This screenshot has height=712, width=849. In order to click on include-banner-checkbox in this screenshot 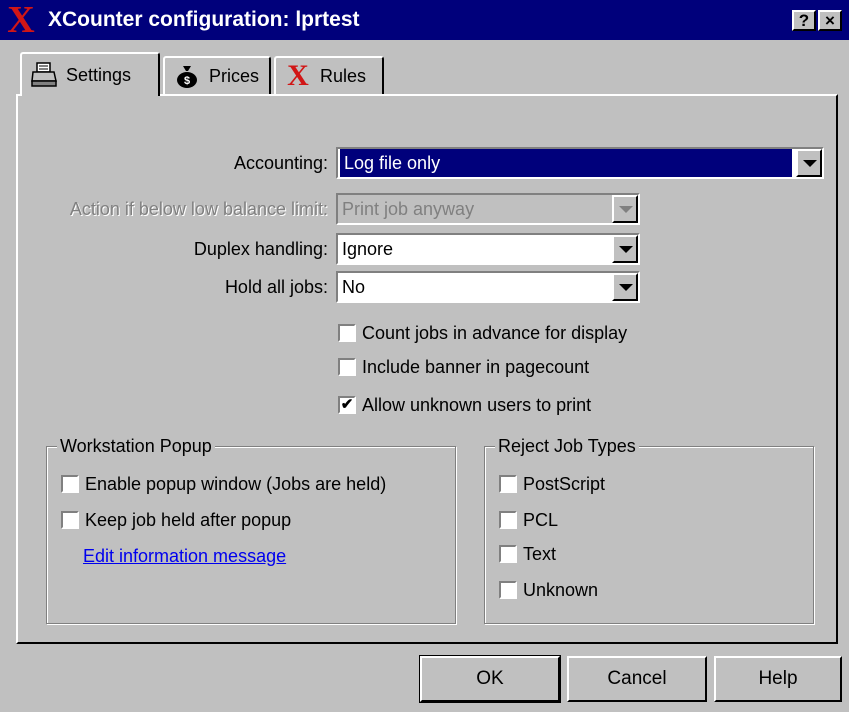, I will do `click(347, 367)`.